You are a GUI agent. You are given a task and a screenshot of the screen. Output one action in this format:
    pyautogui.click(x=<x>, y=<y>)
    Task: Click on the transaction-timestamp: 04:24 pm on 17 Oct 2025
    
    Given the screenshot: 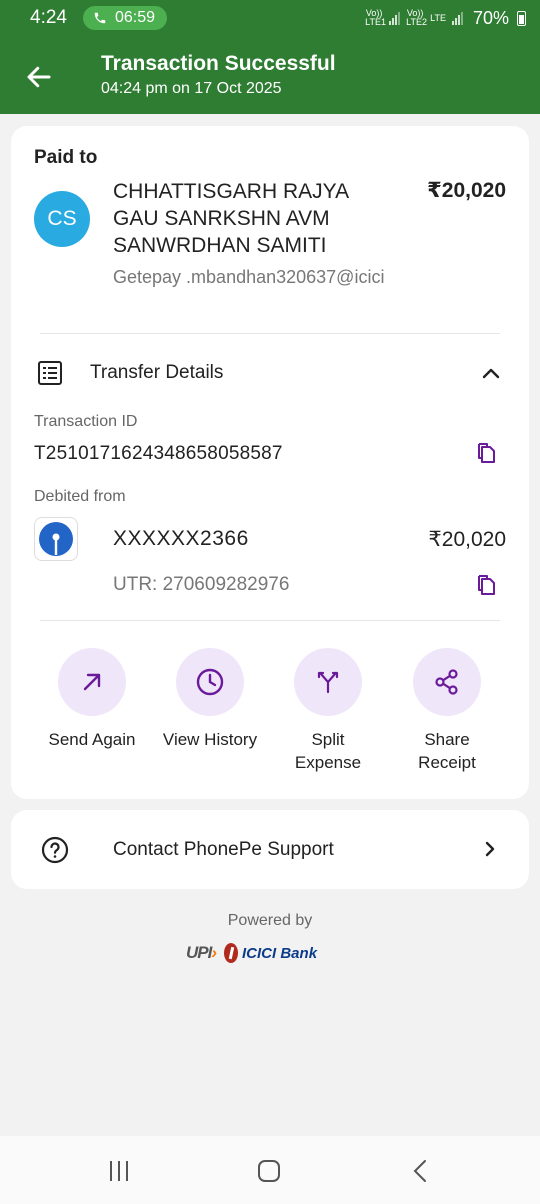 What is the action you would take?
    pyautogui.click(x=191, y=88)
    